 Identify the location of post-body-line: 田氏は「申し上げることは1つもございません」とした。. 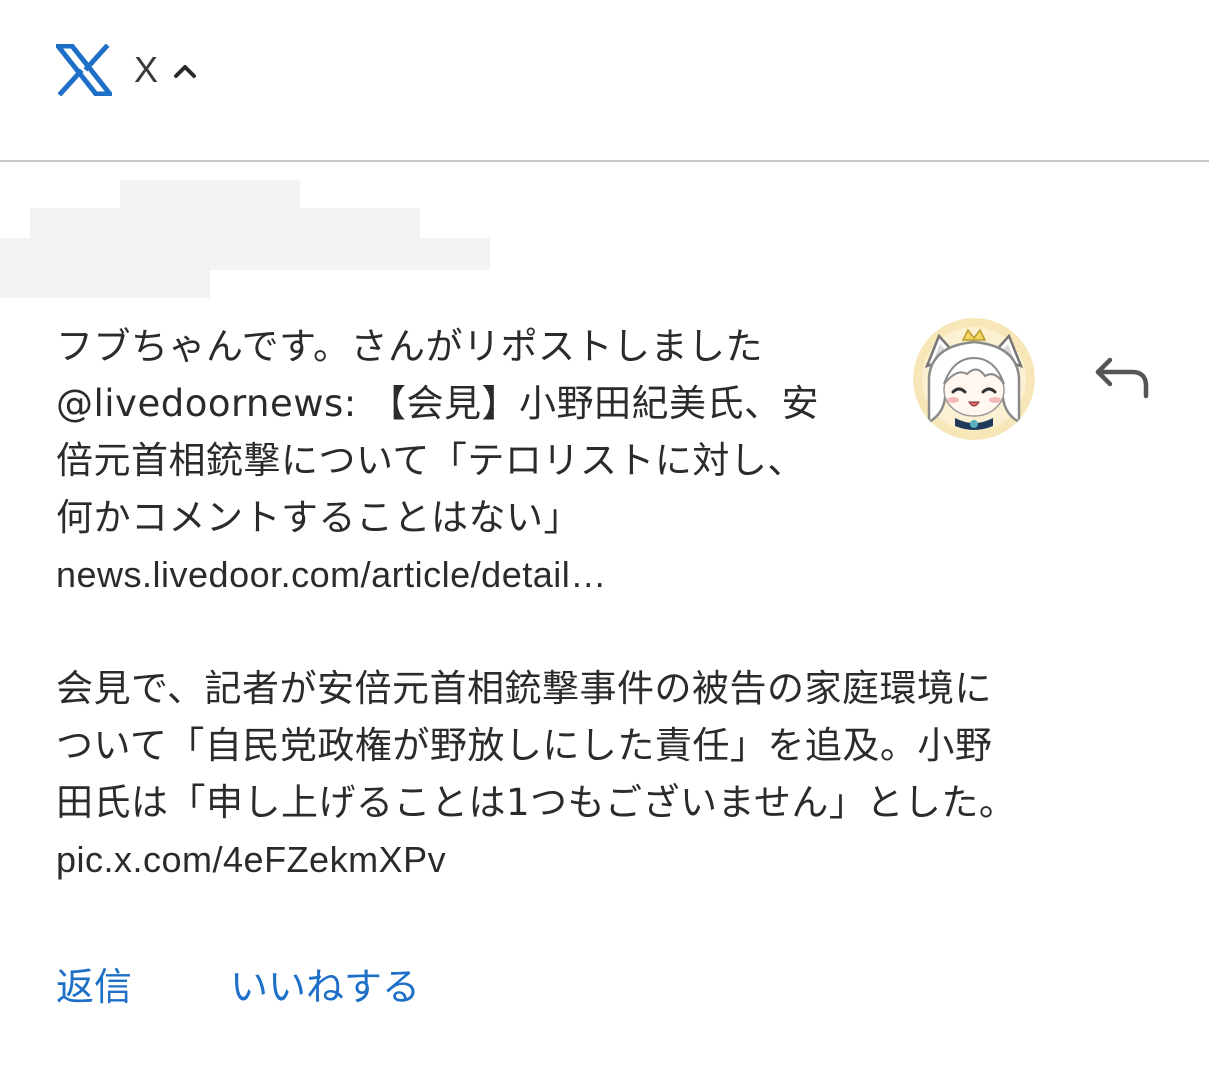
(536, 802).